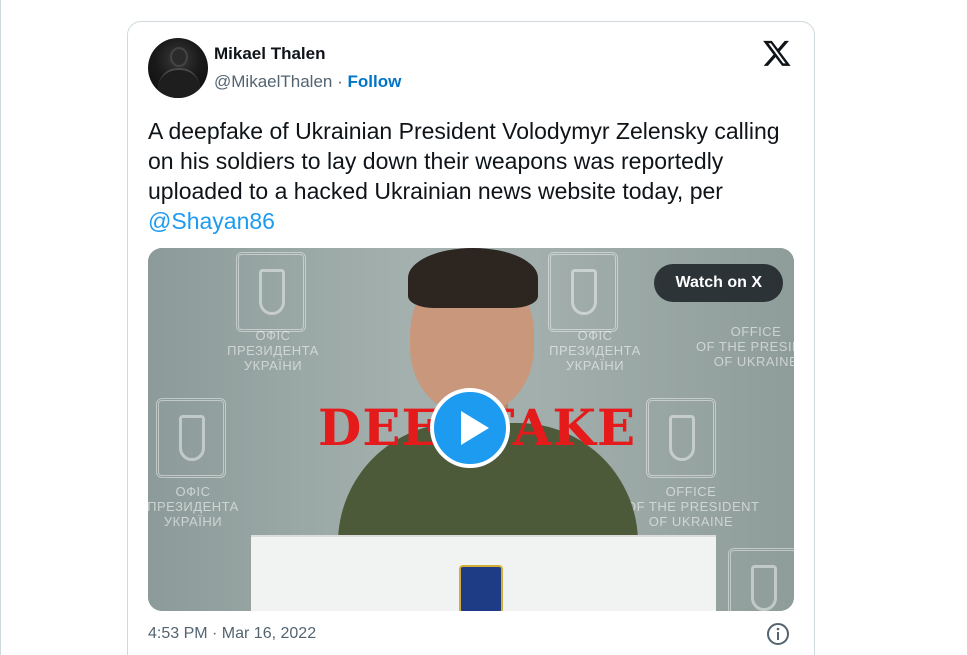 The height and width of the screenshot is (655, 967). I want to click on author-handle: @MikaelThalen, so click(273, 81).